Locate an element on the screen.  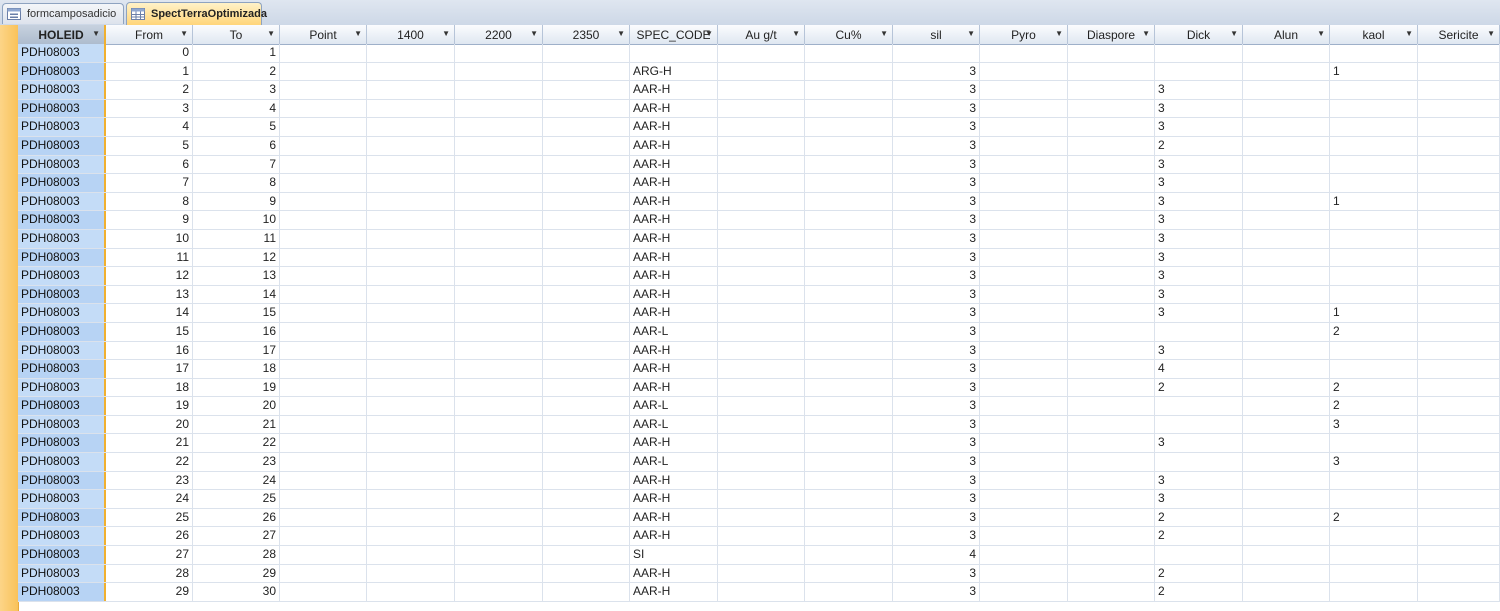
table-cell: 0 is located at coordinates (149, 53).